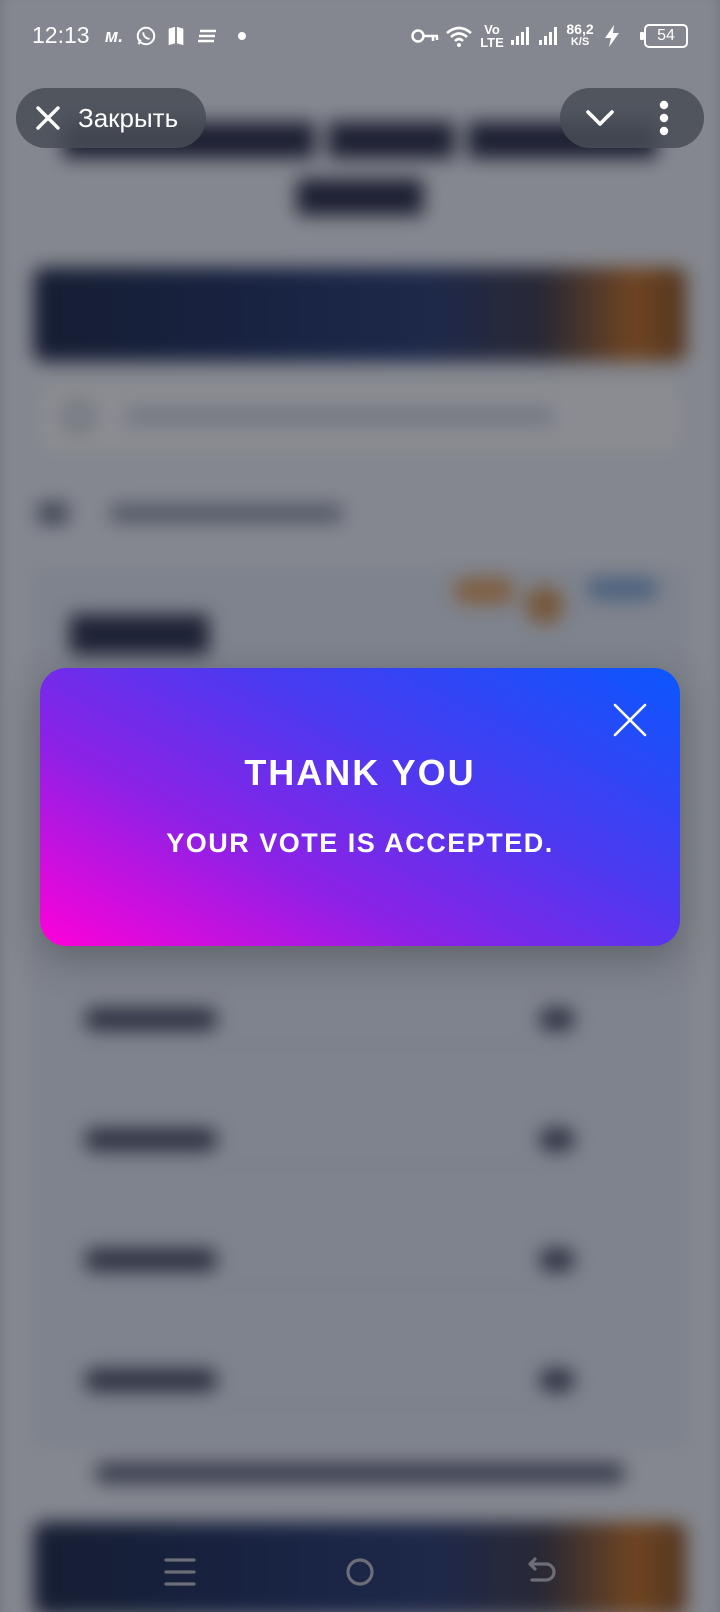 This screenshot has width=720, height=1612. What do you see at coordinates (114, 35) in the screenshot?
I see `app-notification-icon: м.` at bounding box center [114, 35].